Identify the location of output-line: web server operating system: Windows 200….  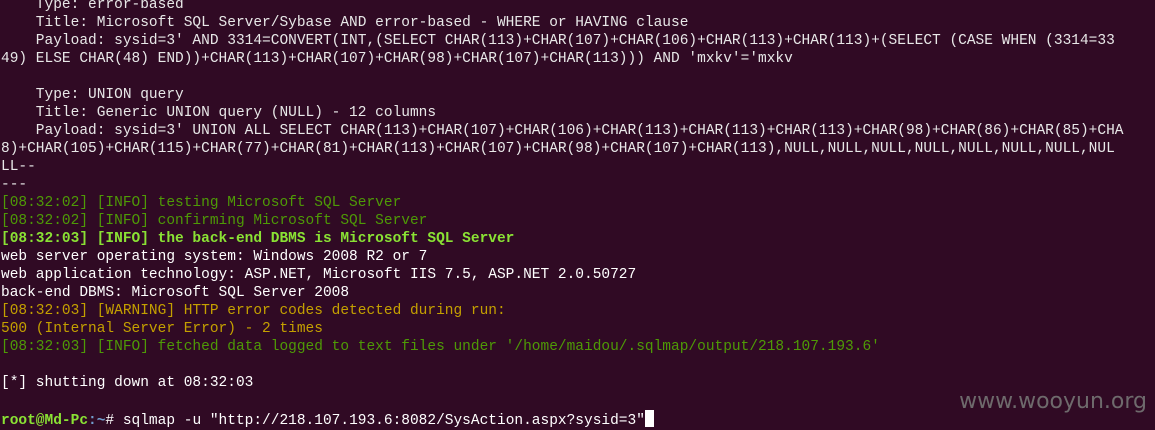
(214, 257).